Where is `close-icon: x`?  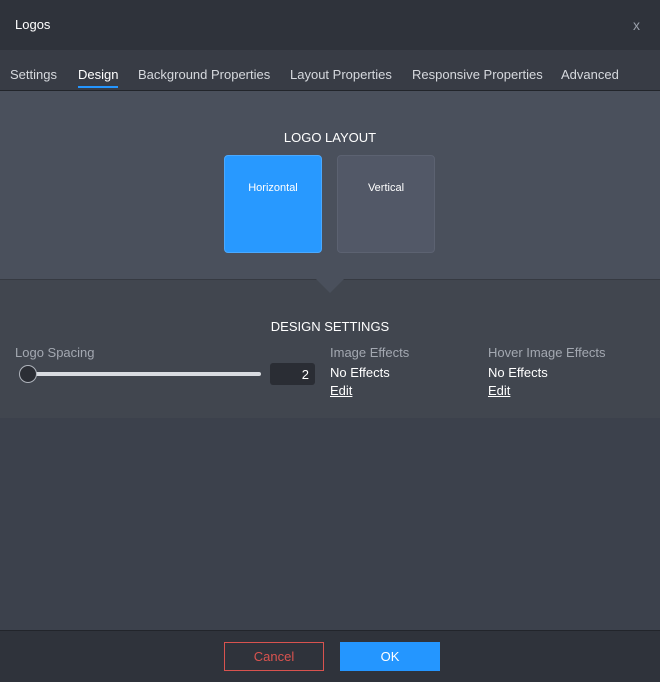 close-icon: x is located at coordinates (636, 25).